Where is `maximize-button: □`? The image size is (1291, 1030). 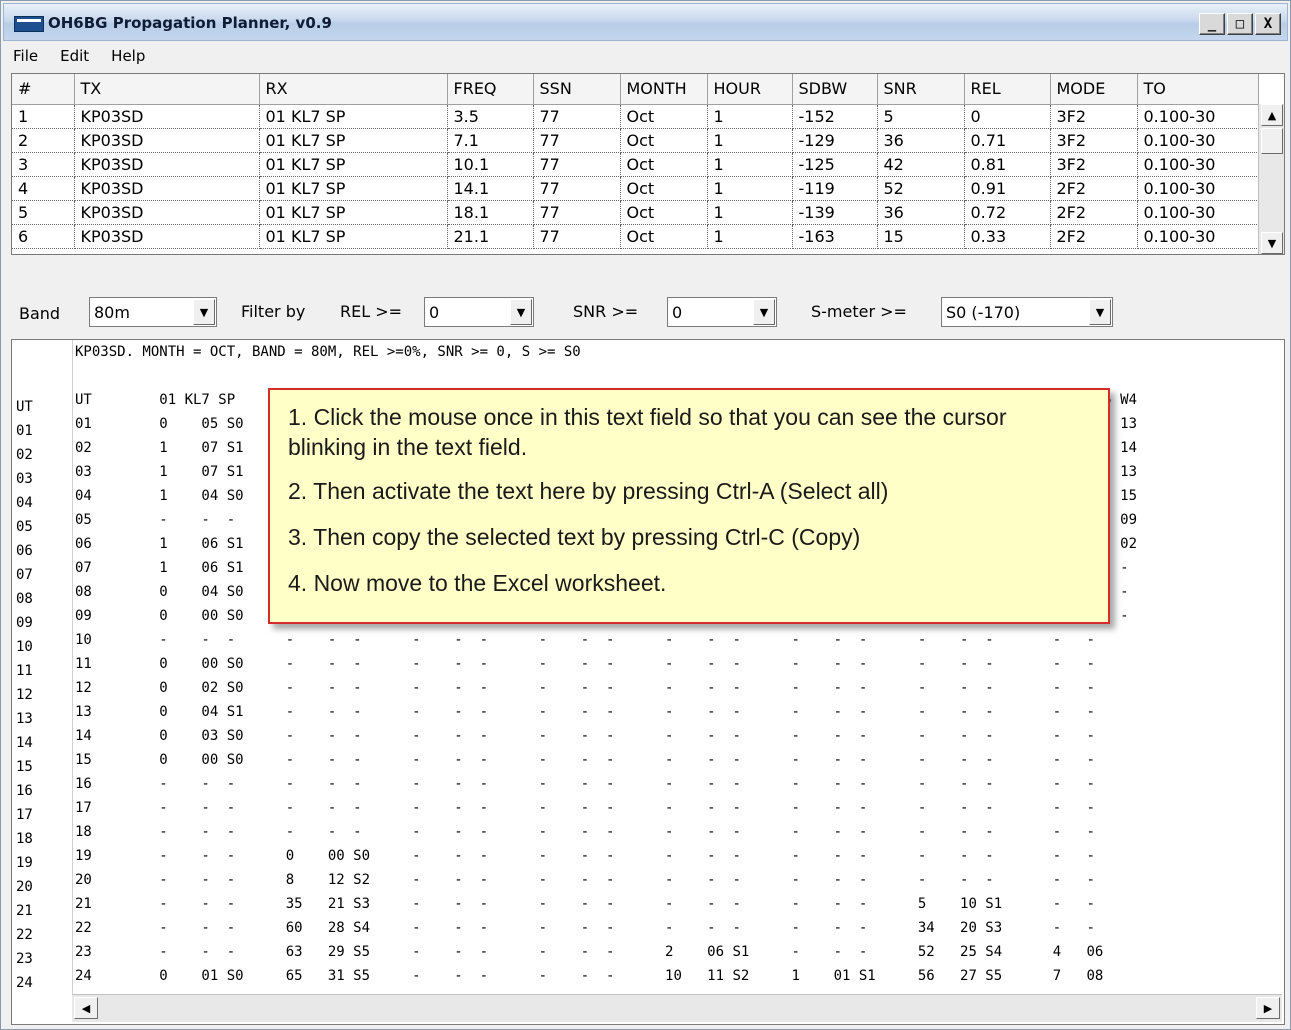
maximize-button: □ is located at coordinates (1240, 24).